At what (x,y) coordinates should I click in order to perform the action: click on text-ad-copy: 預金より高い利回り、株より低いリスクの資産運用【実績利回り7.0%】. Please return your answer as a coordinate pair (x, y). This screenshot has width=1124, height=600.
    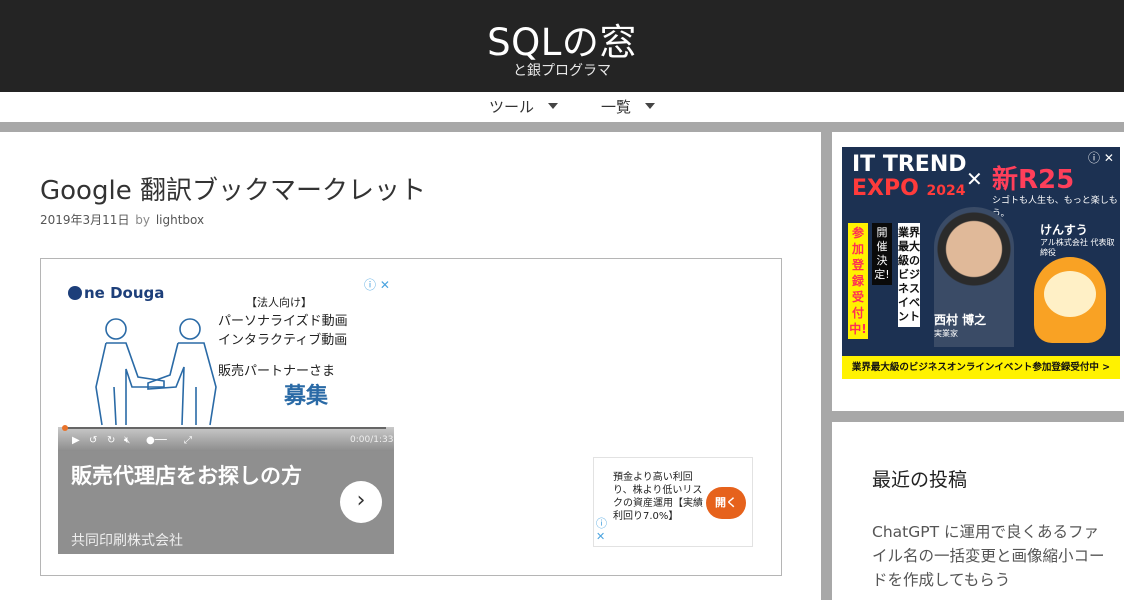
    Looking at the image, I should click on (658, 497).